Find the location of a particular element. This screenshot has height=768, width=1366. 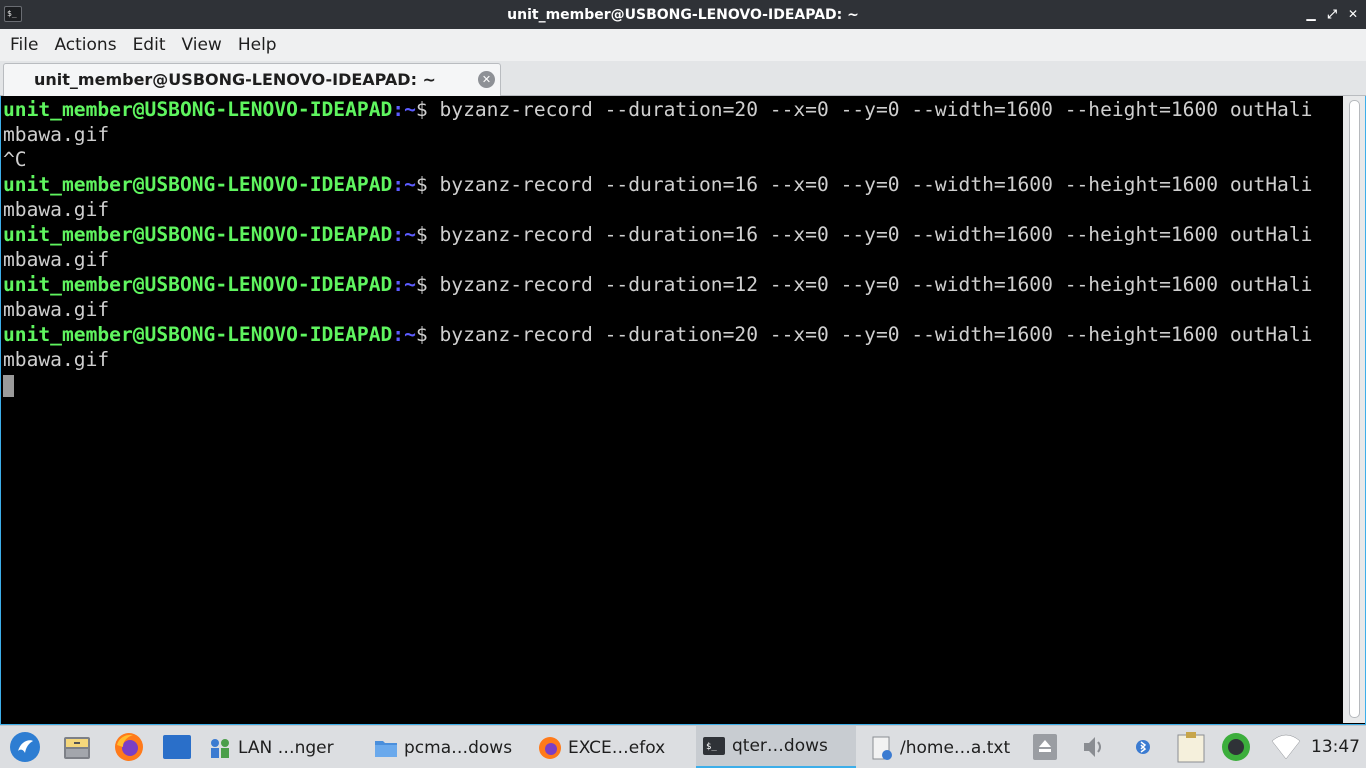

task-label: /home…a.txt is located at coordinates (955, 747).